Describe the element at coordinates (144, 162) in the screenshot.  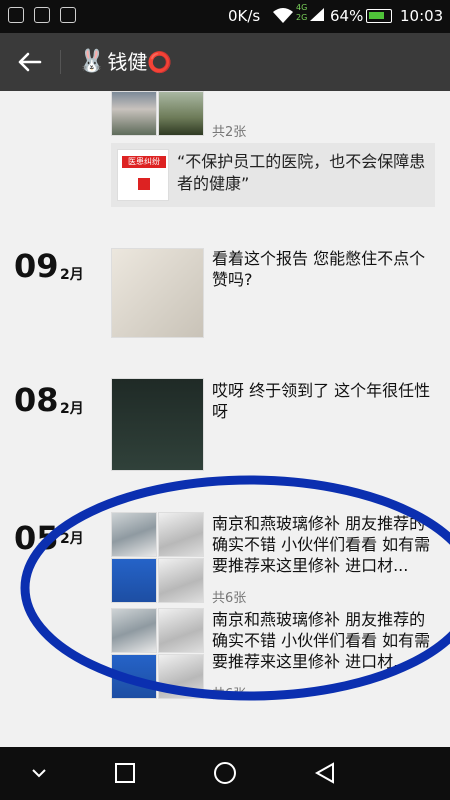
I see `thumb-title: 医患纠纷` at that location.